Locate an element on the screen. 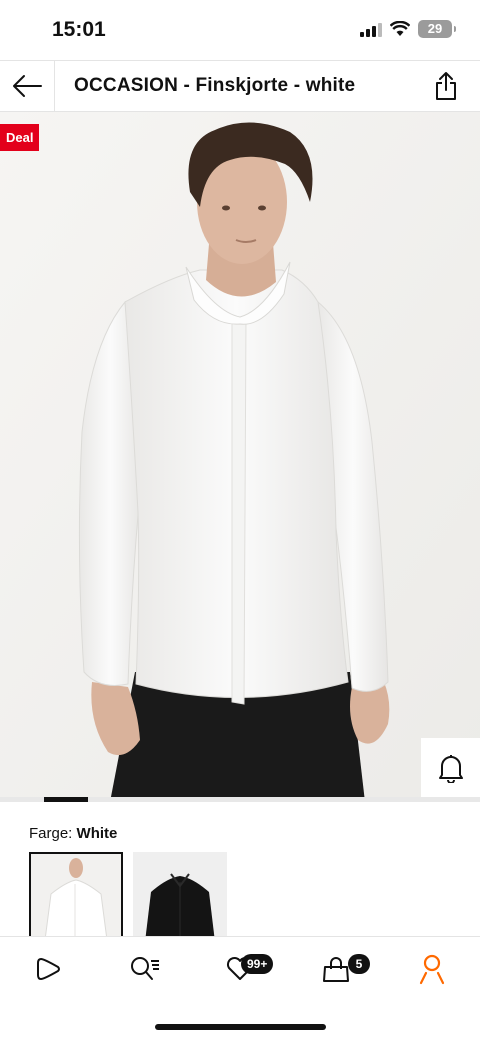 This screenshot has width=480, height=1039. wishlist-count-badge: 99+ is located at coordinates (257, 964).